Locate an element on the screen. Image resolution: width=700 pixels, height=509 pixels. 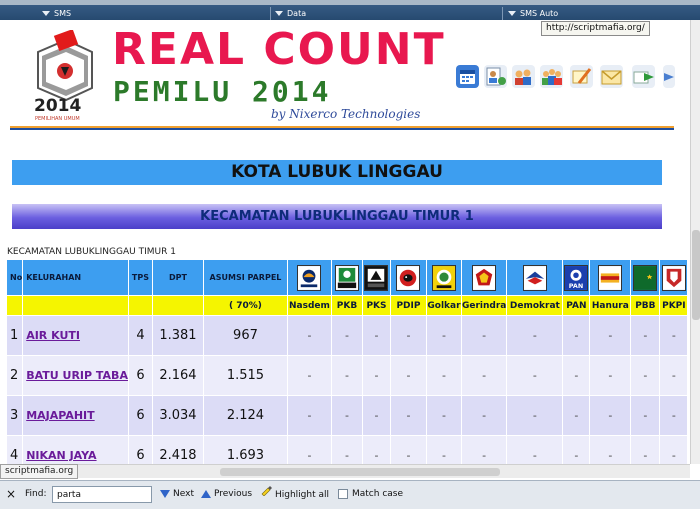
district-caption: KECAMATAN LUBUKLINGGAU TIMUR 1 is located at coordinates (91, 252).